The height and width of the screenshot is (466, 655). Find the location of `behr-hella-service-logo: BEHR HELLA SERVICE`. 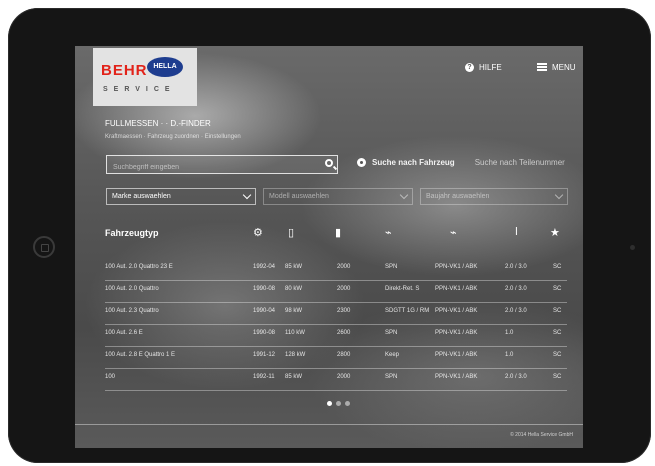

behr-hella-service-logo: BEHR HELLA SERVICE is located at coordinates (145, 77).